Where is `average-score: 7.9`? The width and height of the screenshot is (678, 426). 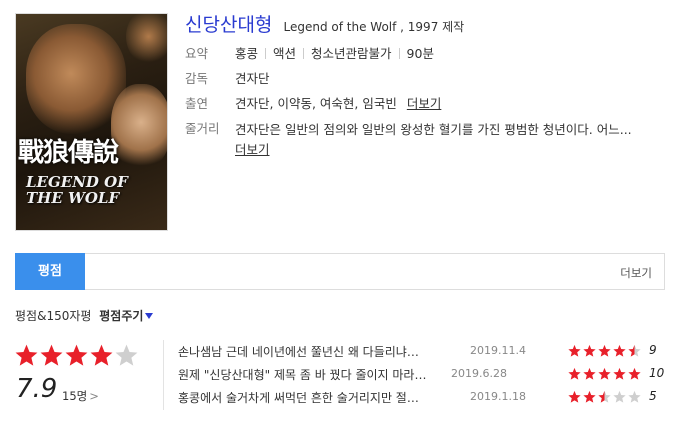
average-score: 7.9 is located at coordinates (37, 389).